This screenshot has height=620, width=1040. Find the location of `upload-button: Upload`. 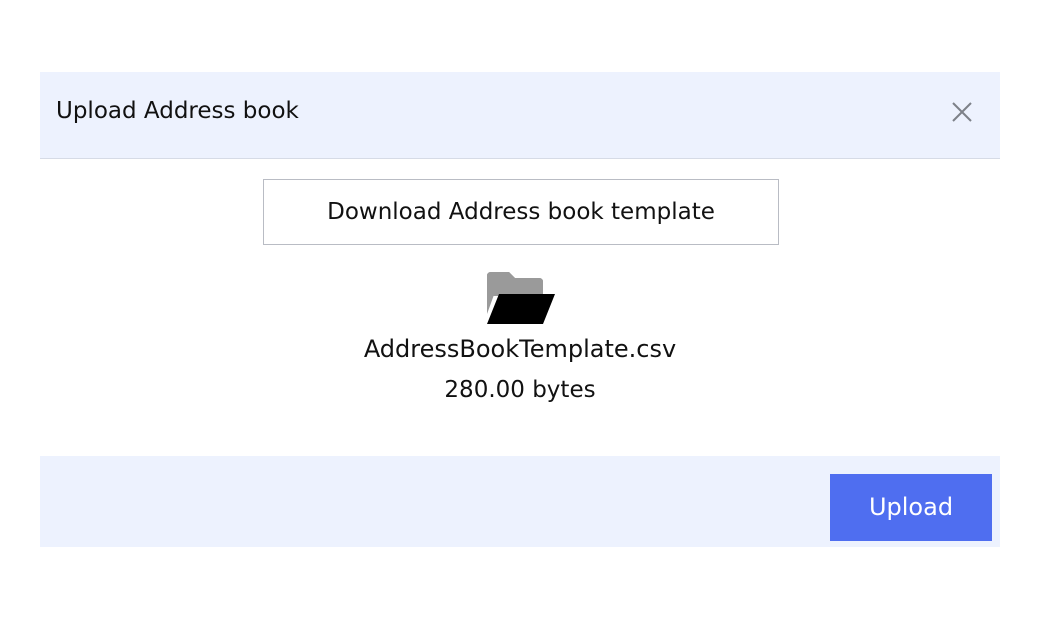

upload-button: Upload is located at coordinates (911, 507).